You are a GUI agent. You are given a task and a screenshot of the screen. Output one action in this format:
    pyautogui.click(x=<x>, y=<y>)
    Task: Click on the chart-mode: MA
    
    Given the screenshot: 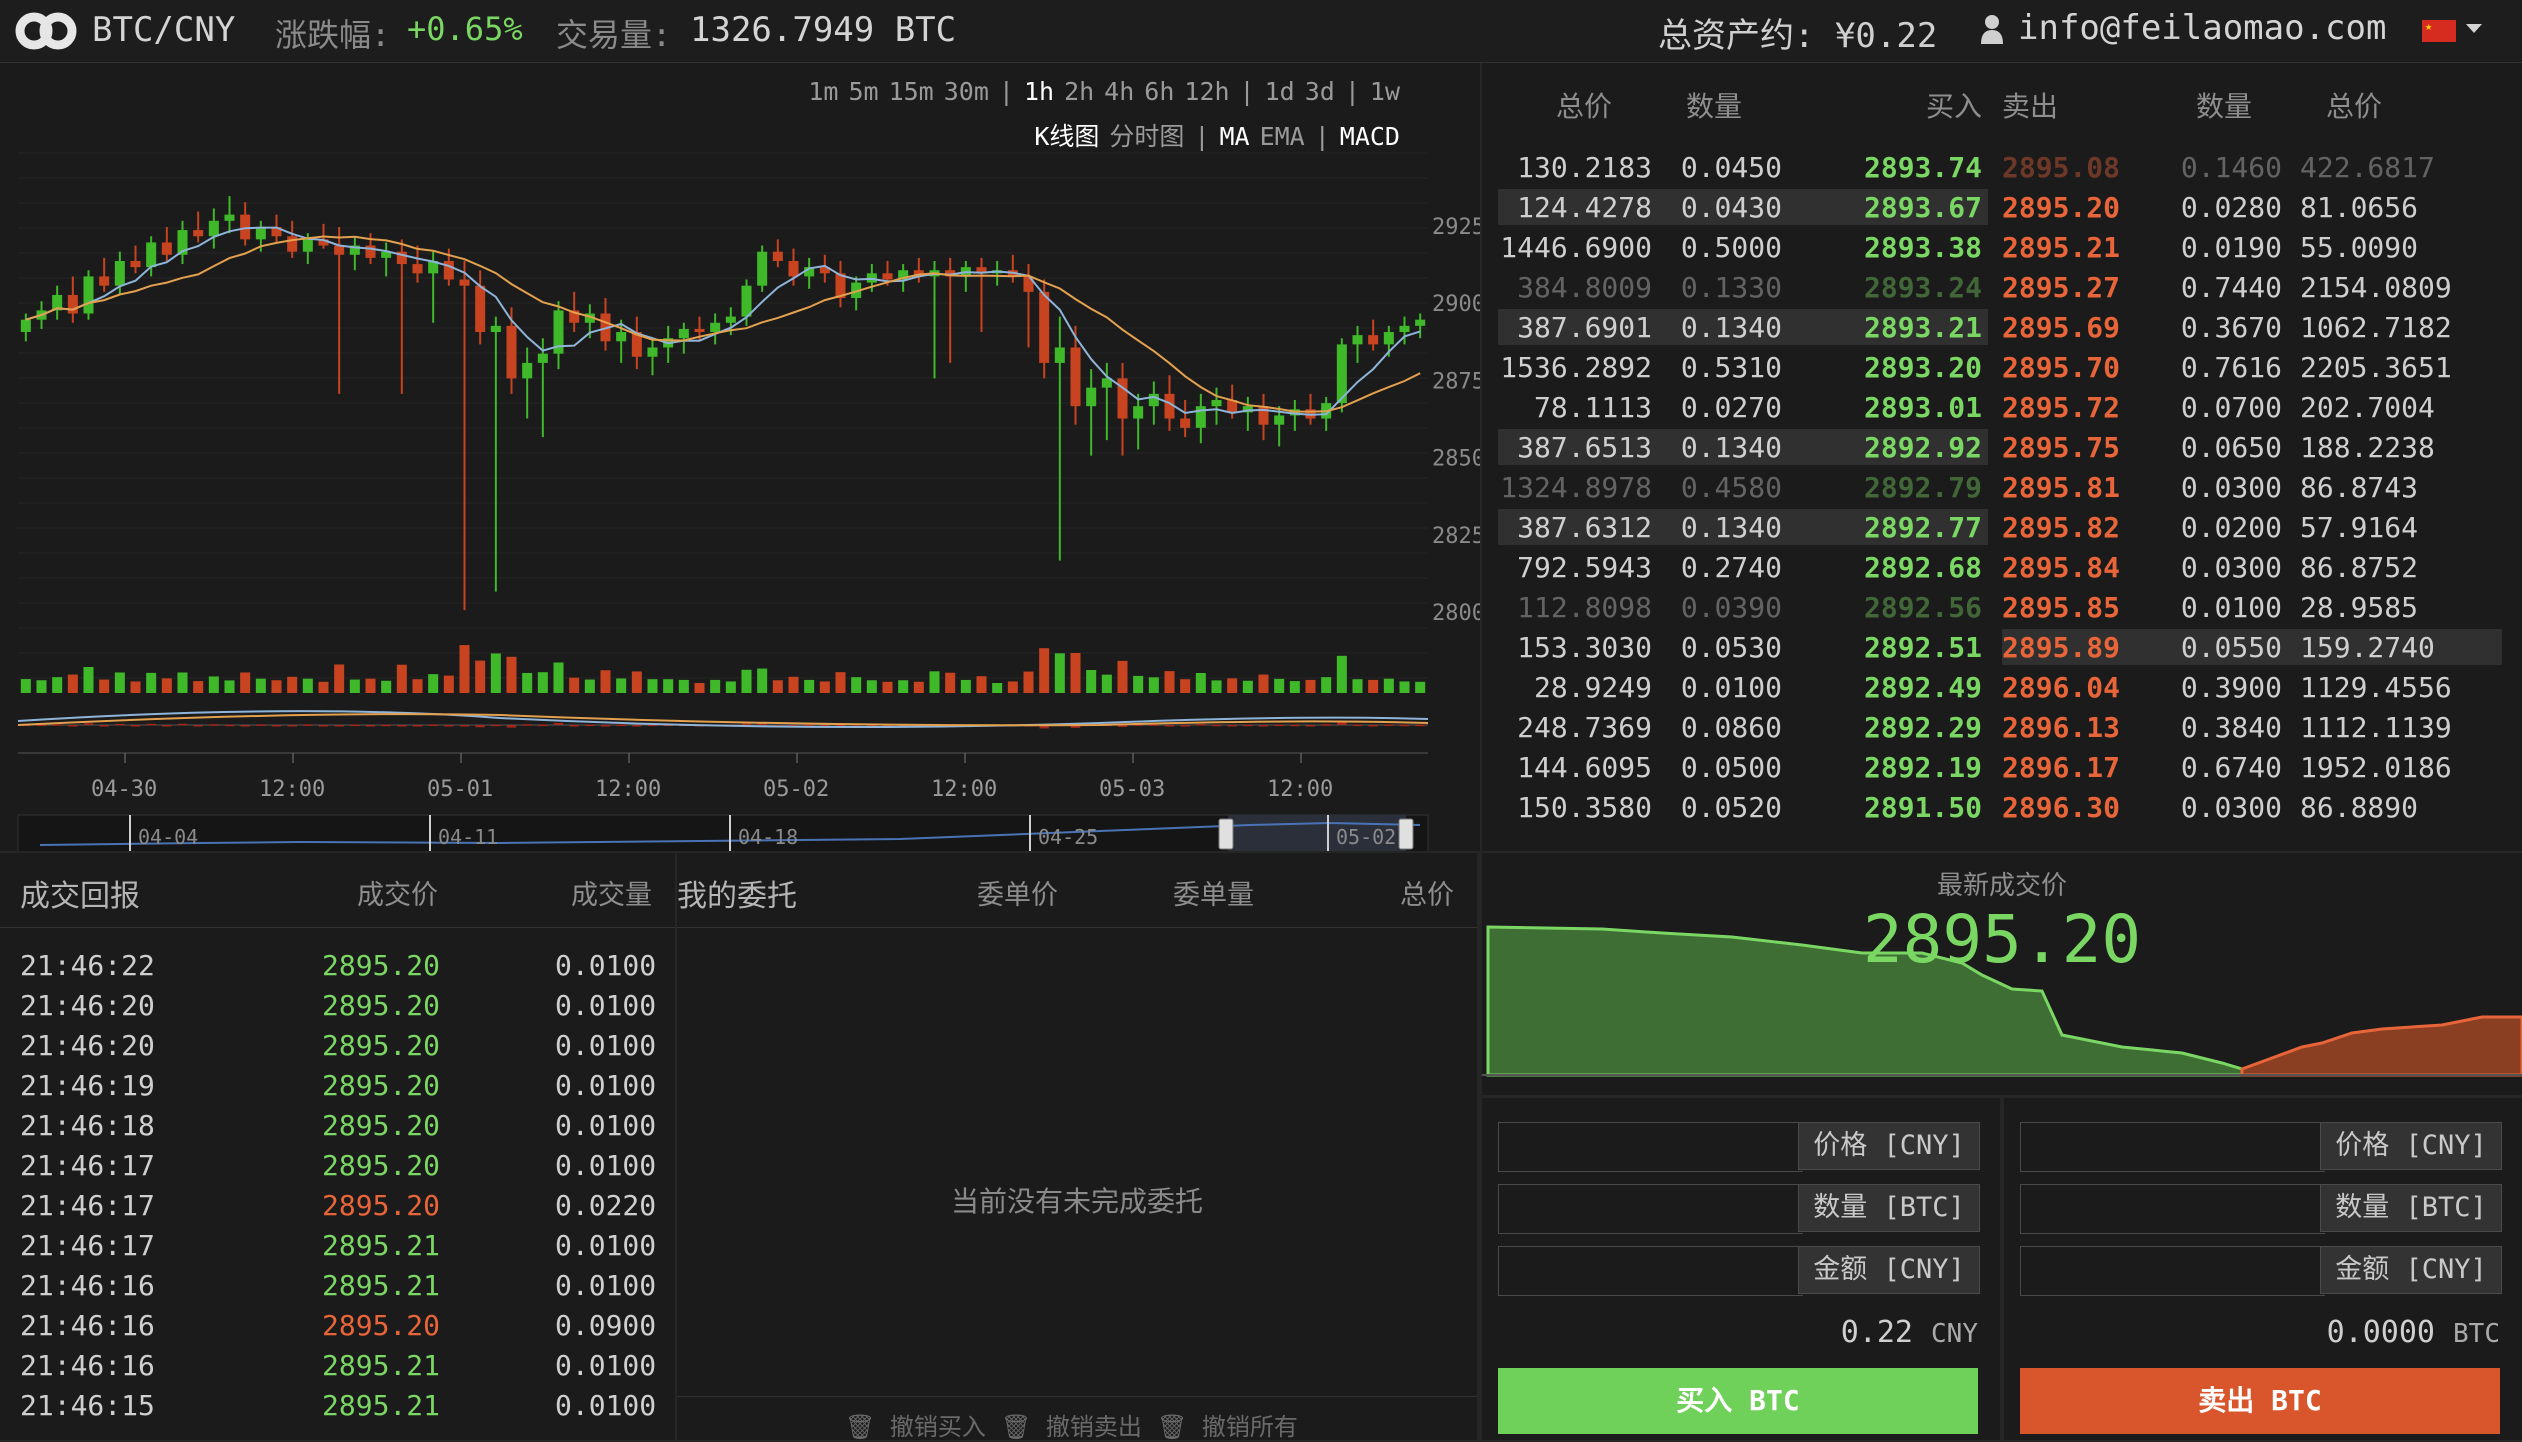 What is the action you would take?
    pyautogui.click(x=1234, y=136)
    